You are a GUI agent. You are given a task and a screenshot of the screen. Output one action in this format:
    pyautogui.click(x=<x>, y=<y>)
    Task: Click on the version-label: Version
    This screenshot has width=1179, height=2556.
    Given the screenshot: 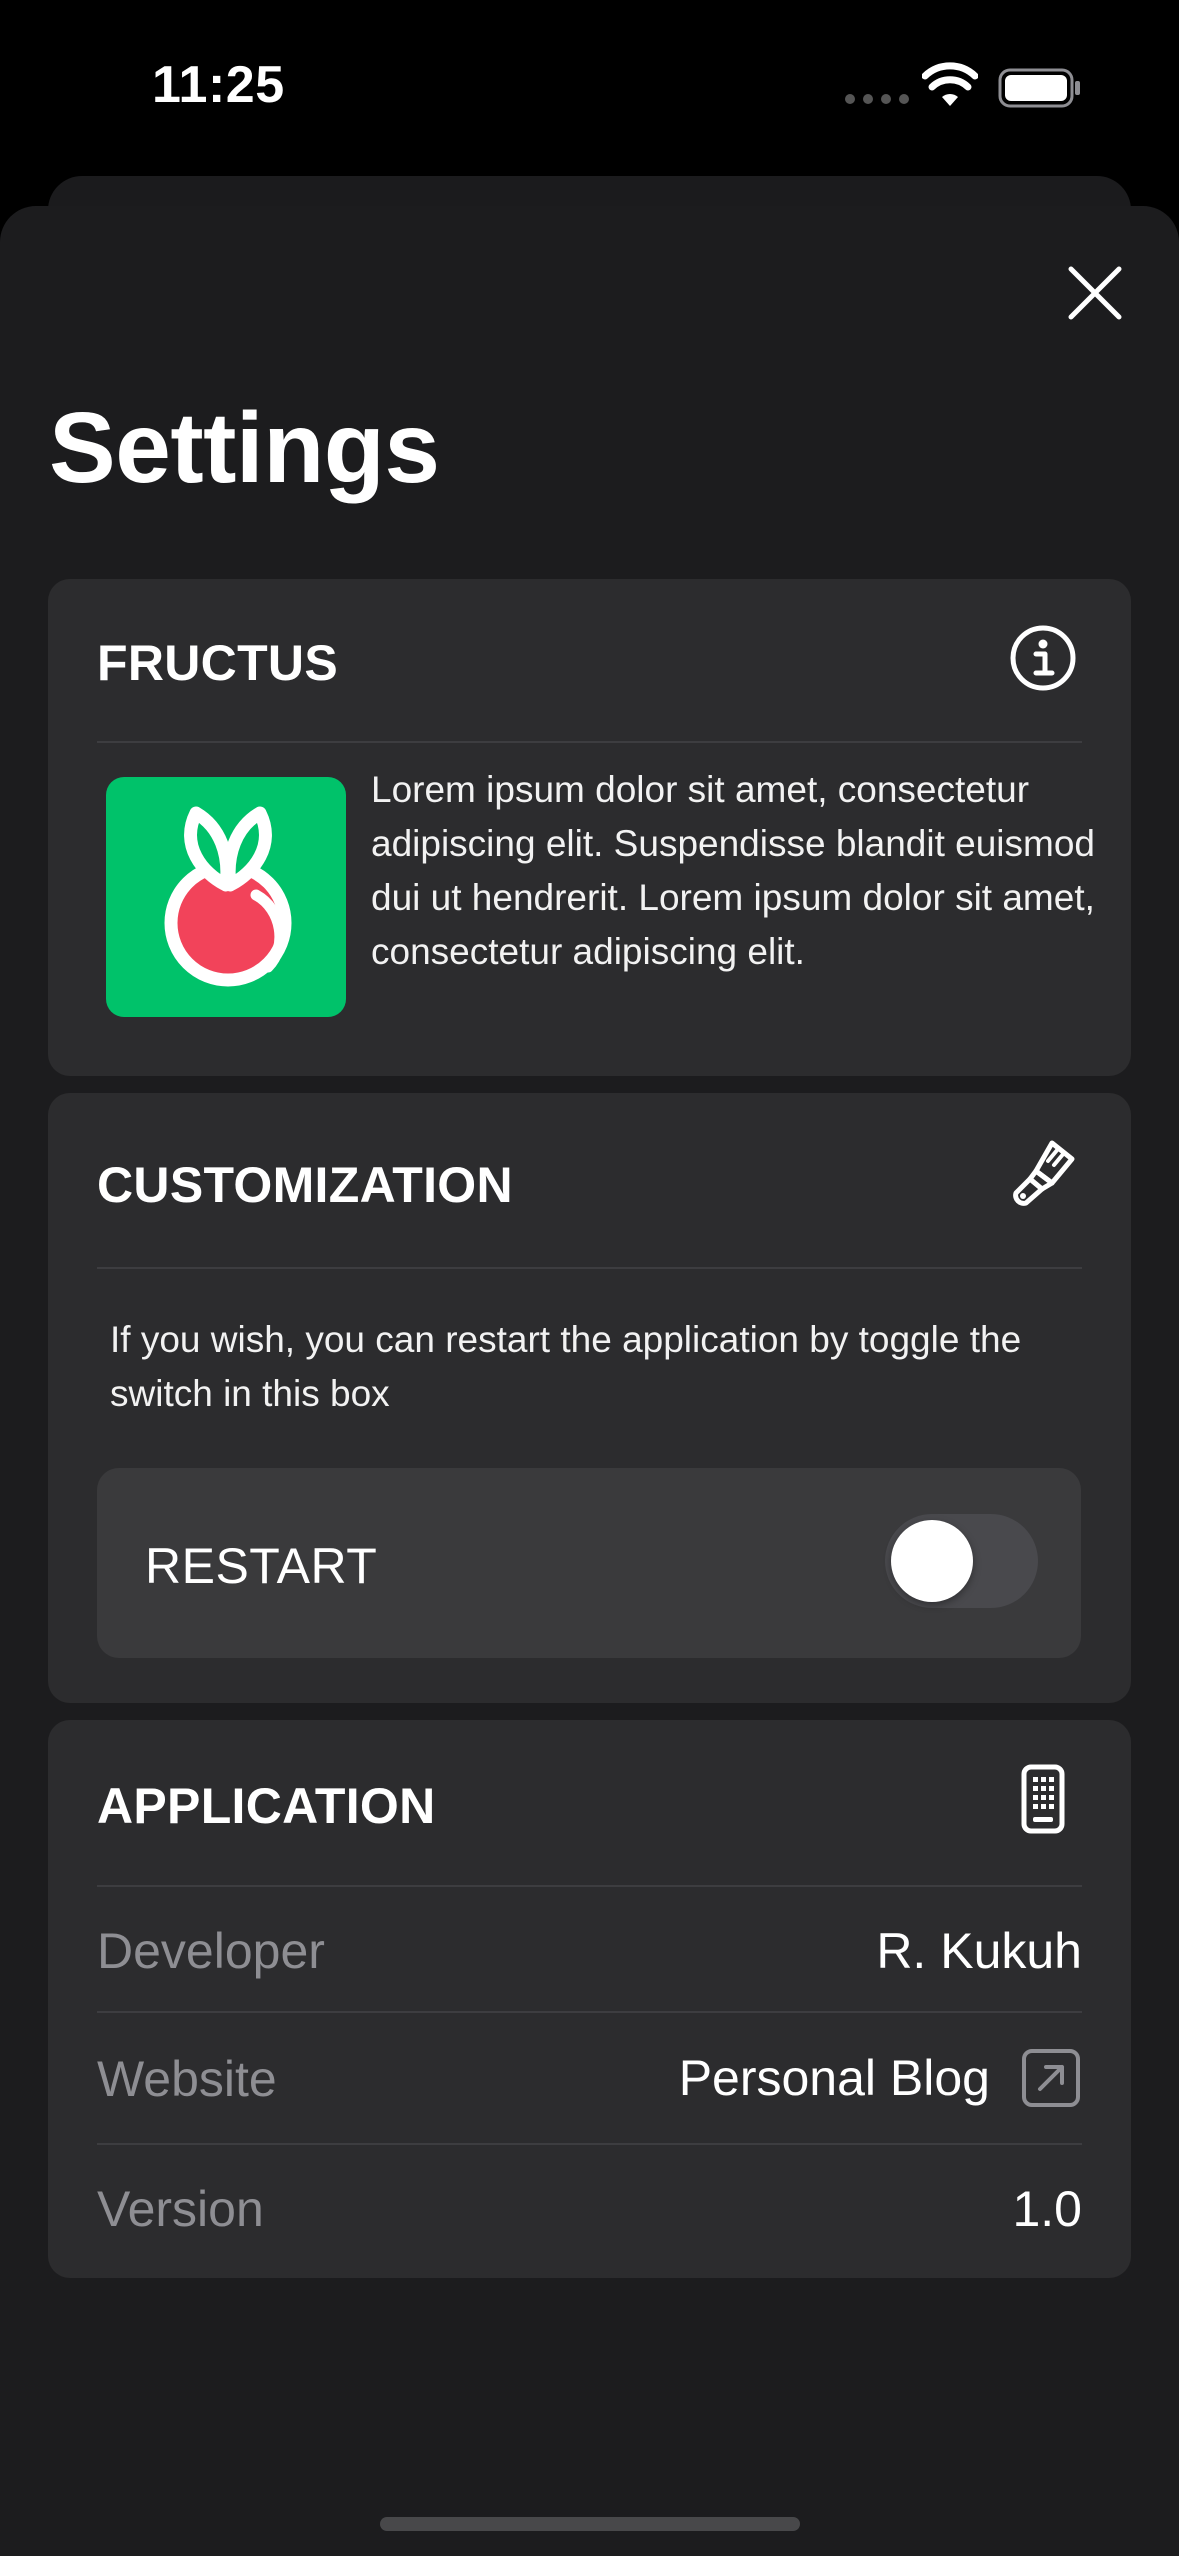 What is the action you would take?
    pyautogui.click(x=180, y=2209)
    